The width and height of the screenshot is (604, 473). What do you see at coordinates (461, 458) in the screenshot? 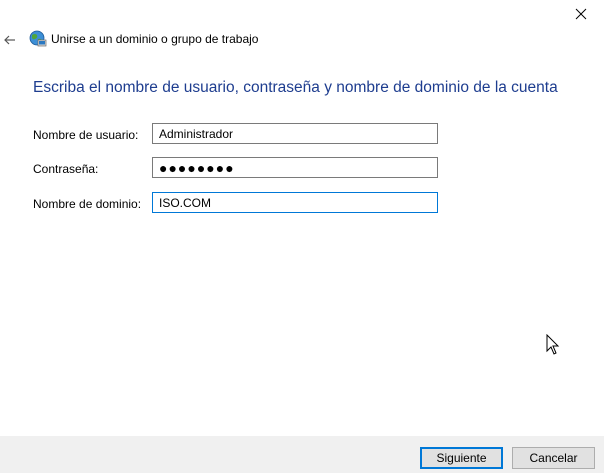
I see `next-button: Siguiente` at bounding box center [461, 458].